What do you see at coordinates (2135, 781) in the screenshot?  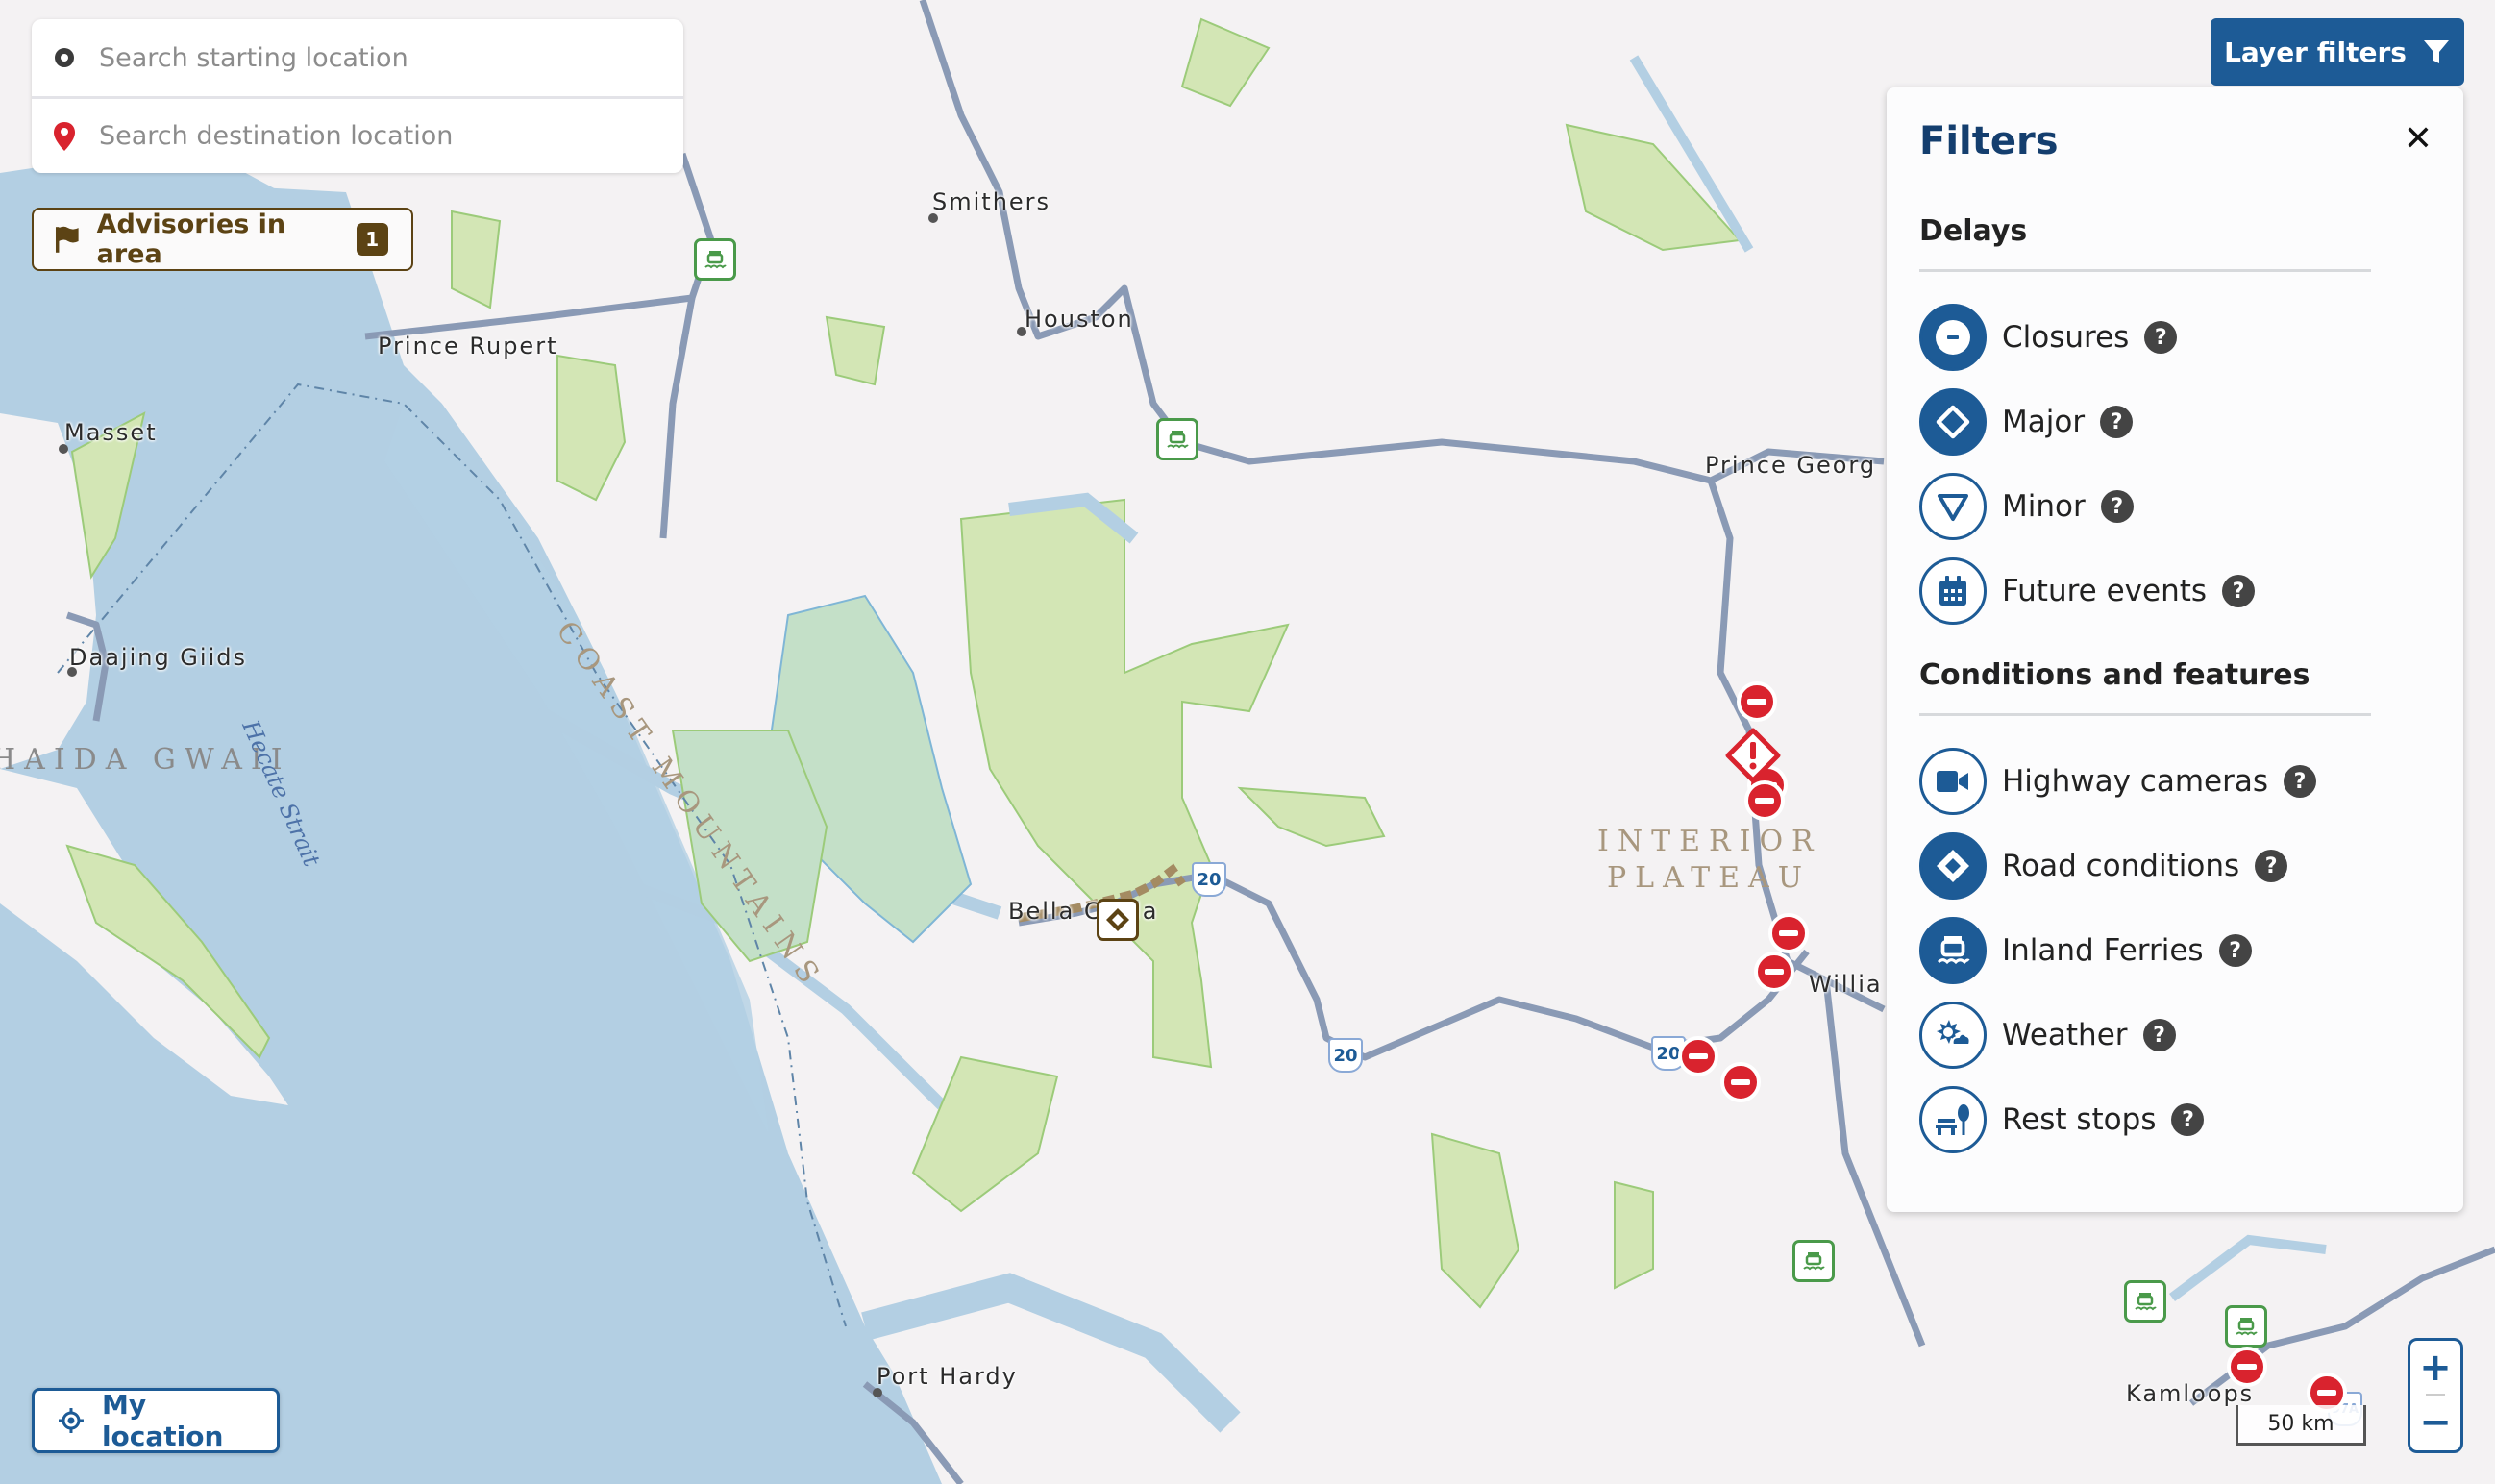 I see `filter-label: Highway cameras` at bounding box center [2135, 781].